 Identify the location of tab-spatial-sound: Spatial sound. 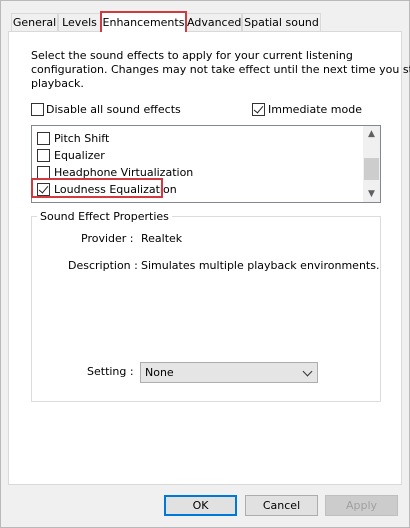
(281, 22).